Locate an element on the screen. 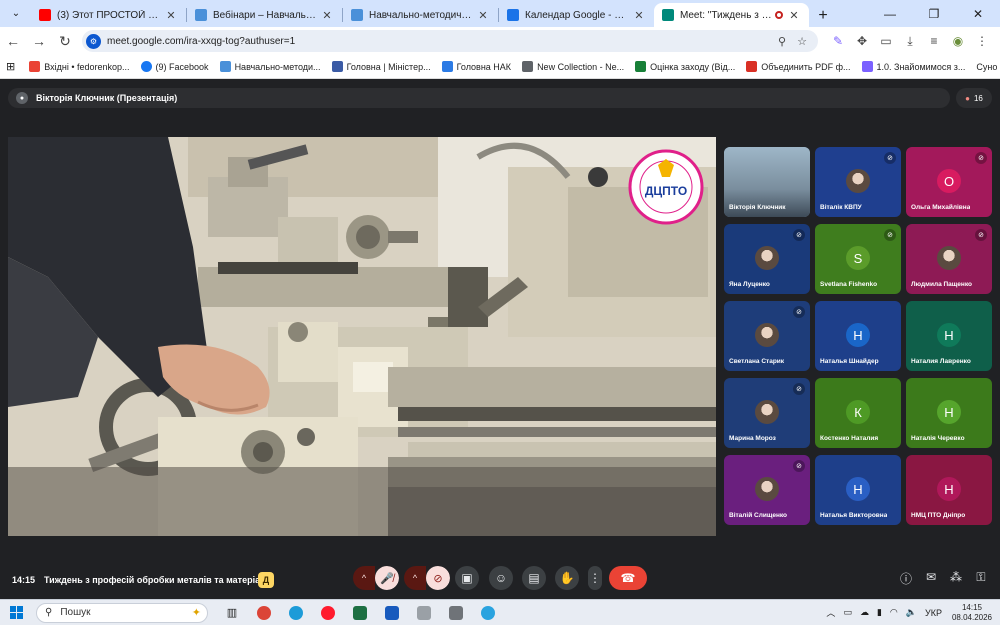  bookmark-item: (9) Facebook is located at coordinates (174, 66).